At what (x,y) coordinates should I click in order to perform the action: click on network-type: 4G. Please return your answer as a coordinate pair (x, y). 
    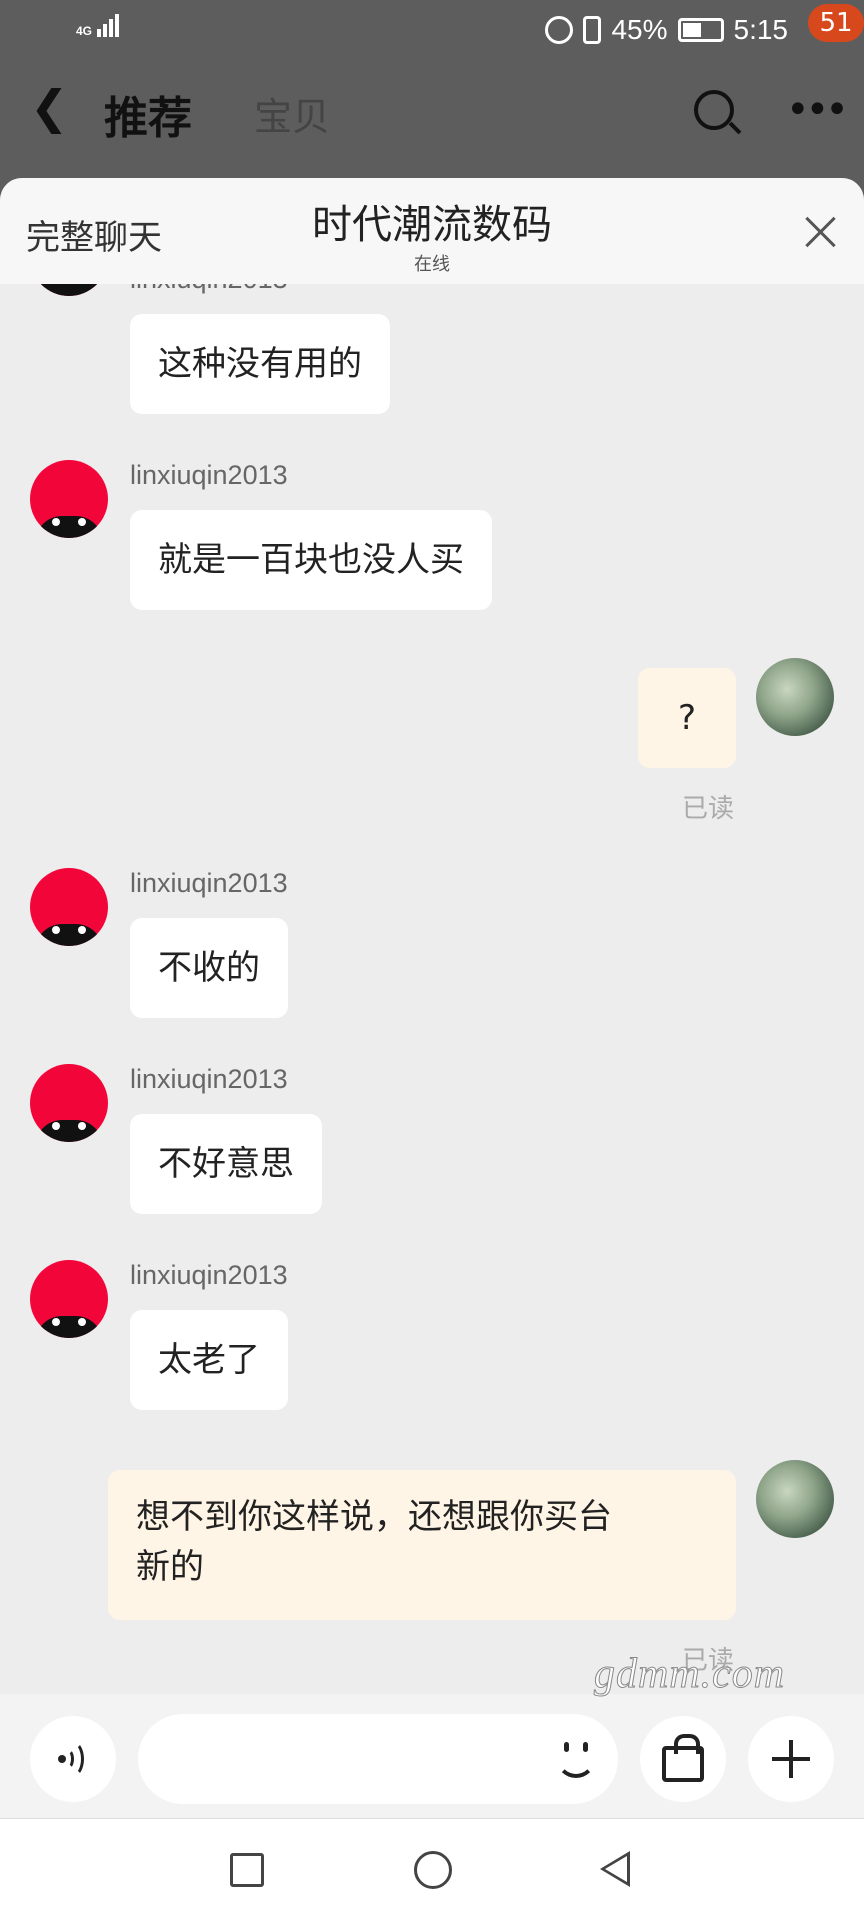
    Looking at the image, I should click on (84, 31).